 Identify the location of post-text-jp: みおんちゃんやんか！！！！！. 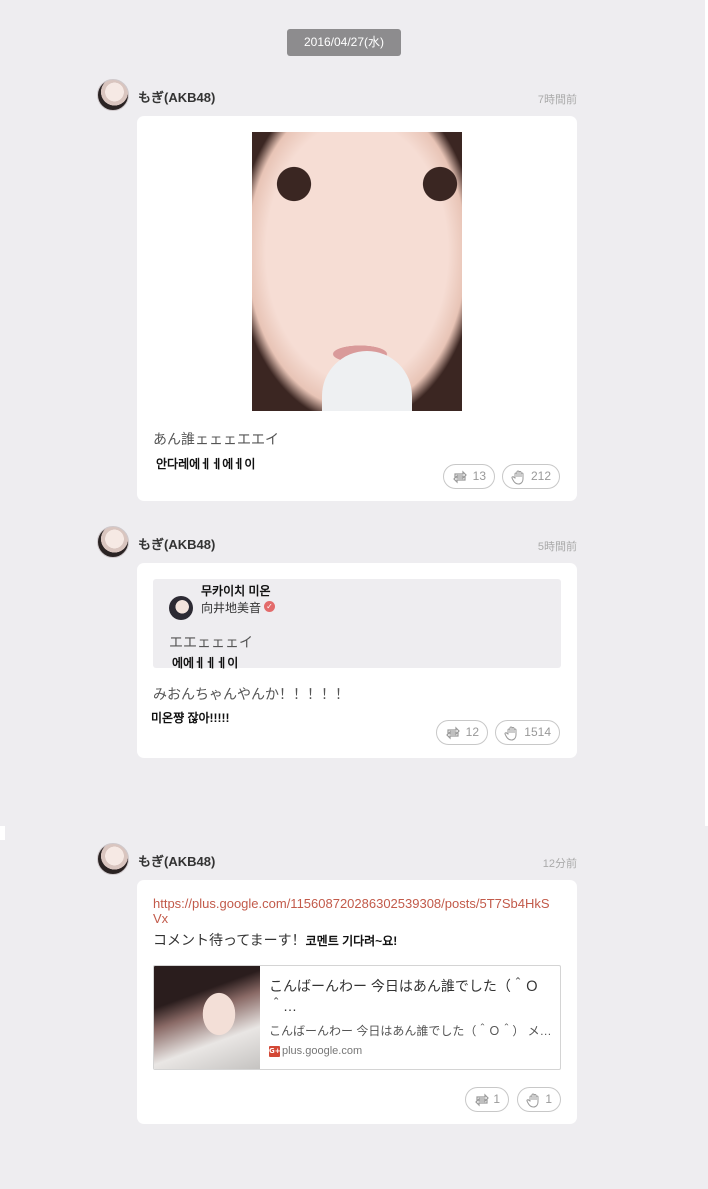
(251, 694).